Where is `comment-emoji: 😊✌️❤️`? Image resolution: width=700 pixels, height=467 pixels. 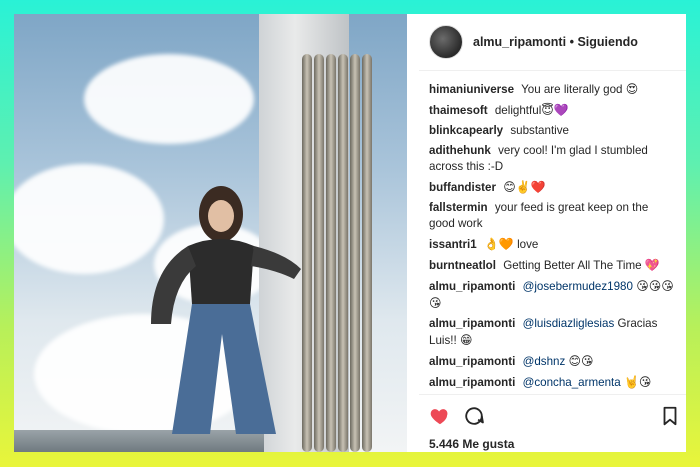
comment-emoji: 😊✌️❤️ is located at coordinates (524, 187).